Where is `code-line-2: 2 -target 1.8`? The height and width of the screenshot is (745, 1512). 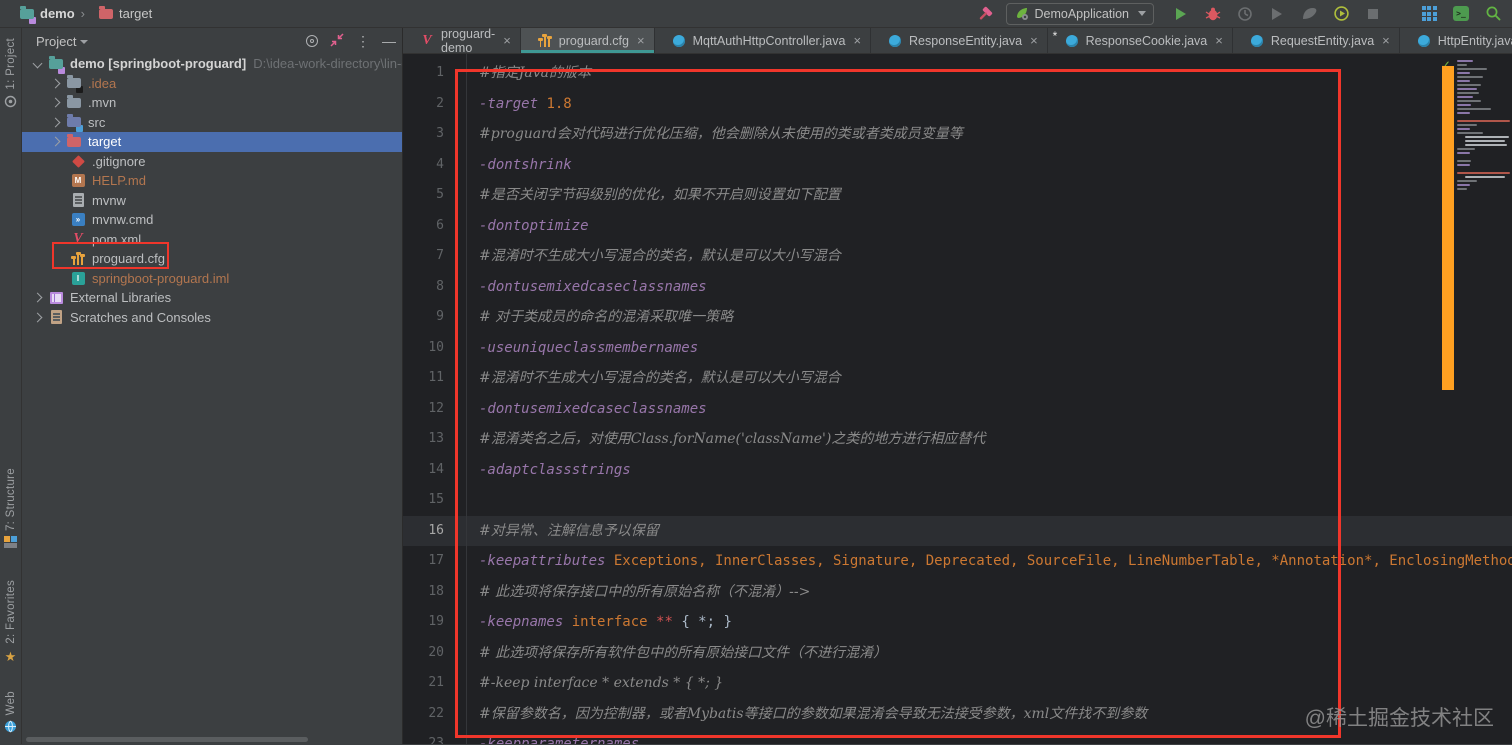
code-line-2: 2 -target 1.8 is located at coordinates (957, 104).